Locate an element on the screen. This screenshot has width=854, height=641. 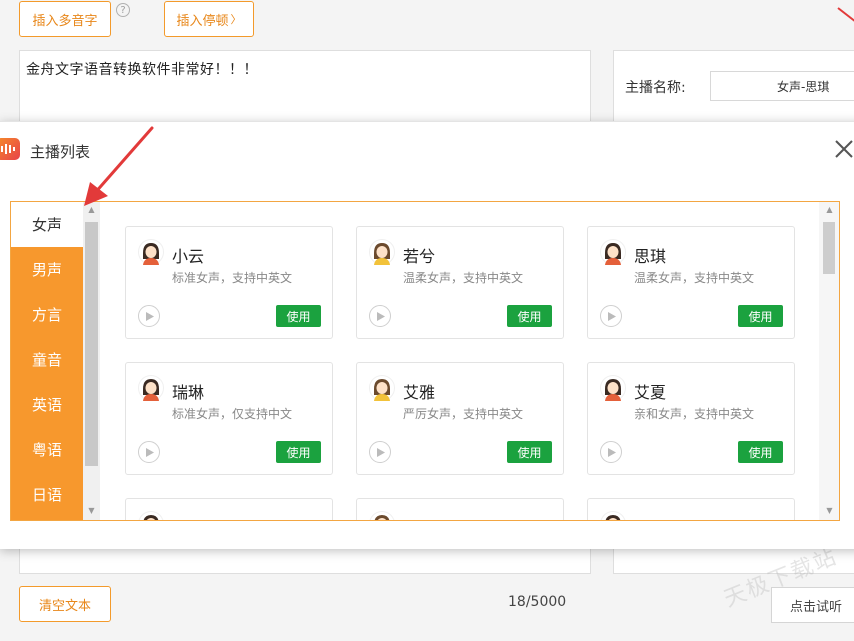
voice-name: 艾悦 is located at coordinates (650, 517).